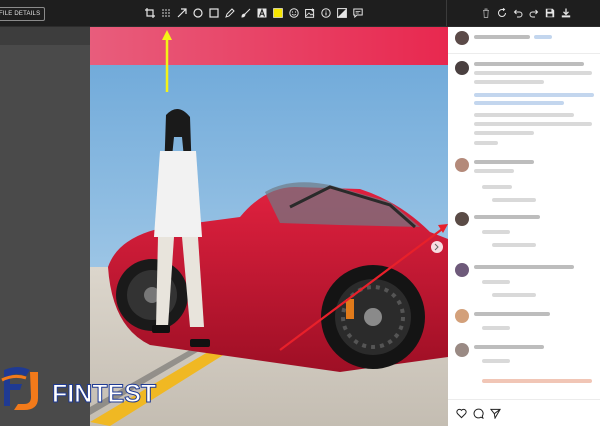  Describe the element at coordinates (363, 287) in the screenshot. I see `red-arrow` at that location.